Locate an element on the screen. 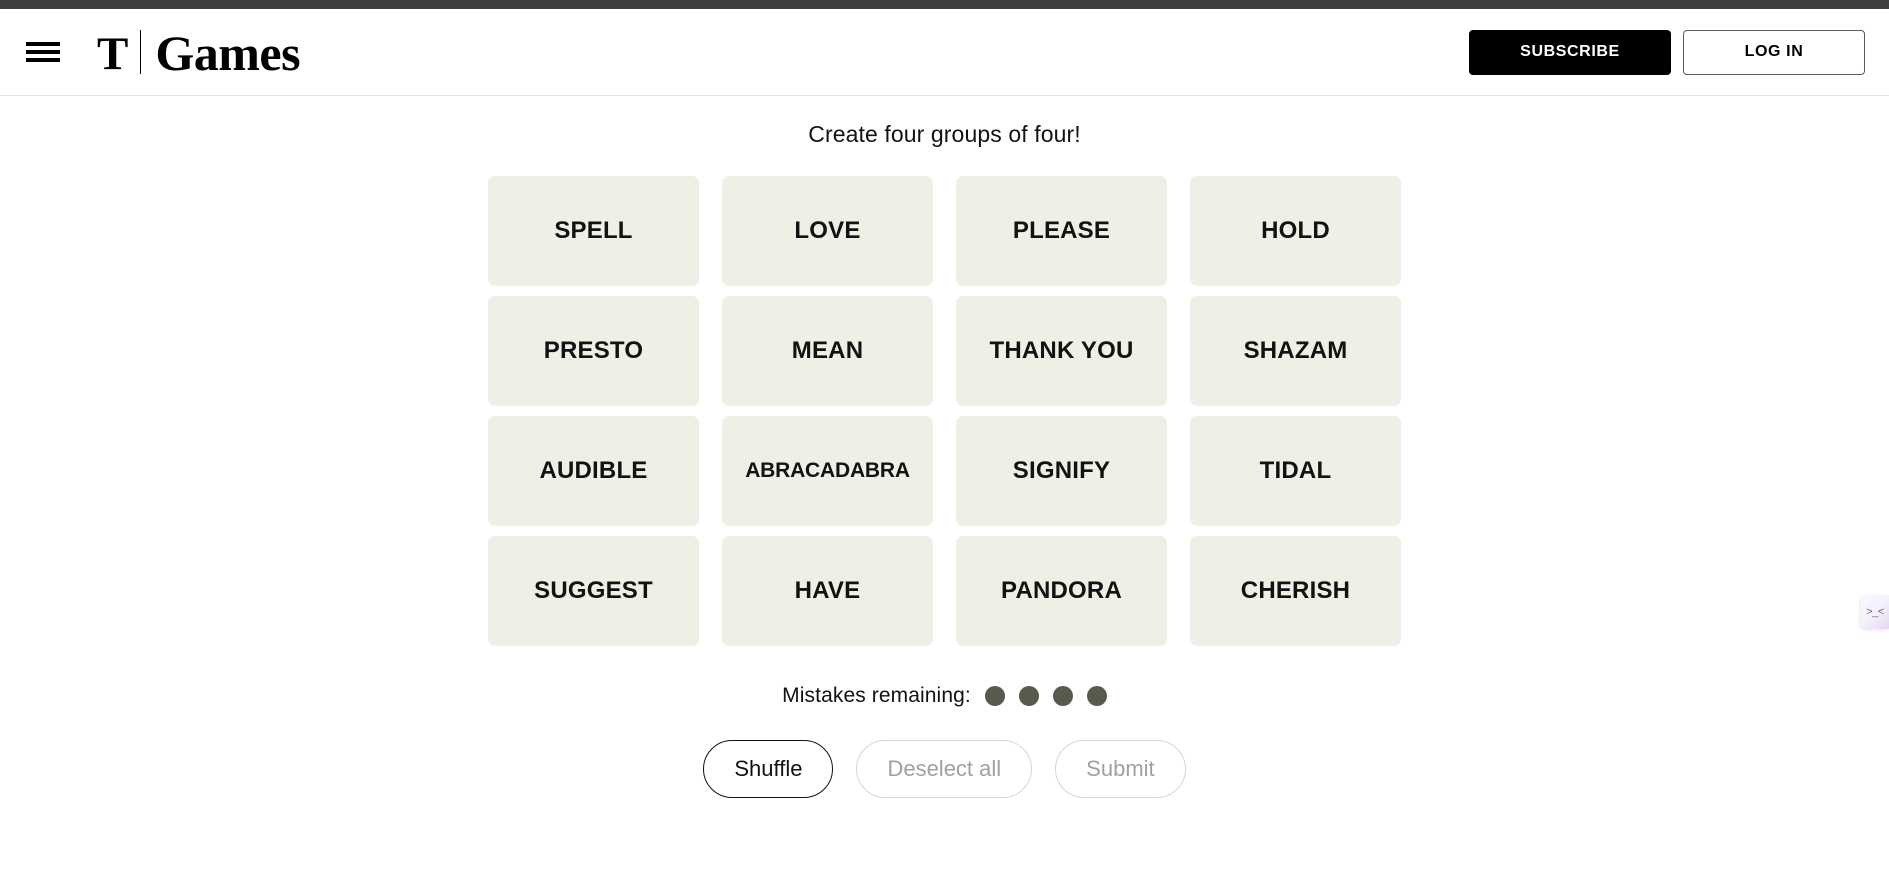  games-wordmark: Games is located at coordinates (228, 53).